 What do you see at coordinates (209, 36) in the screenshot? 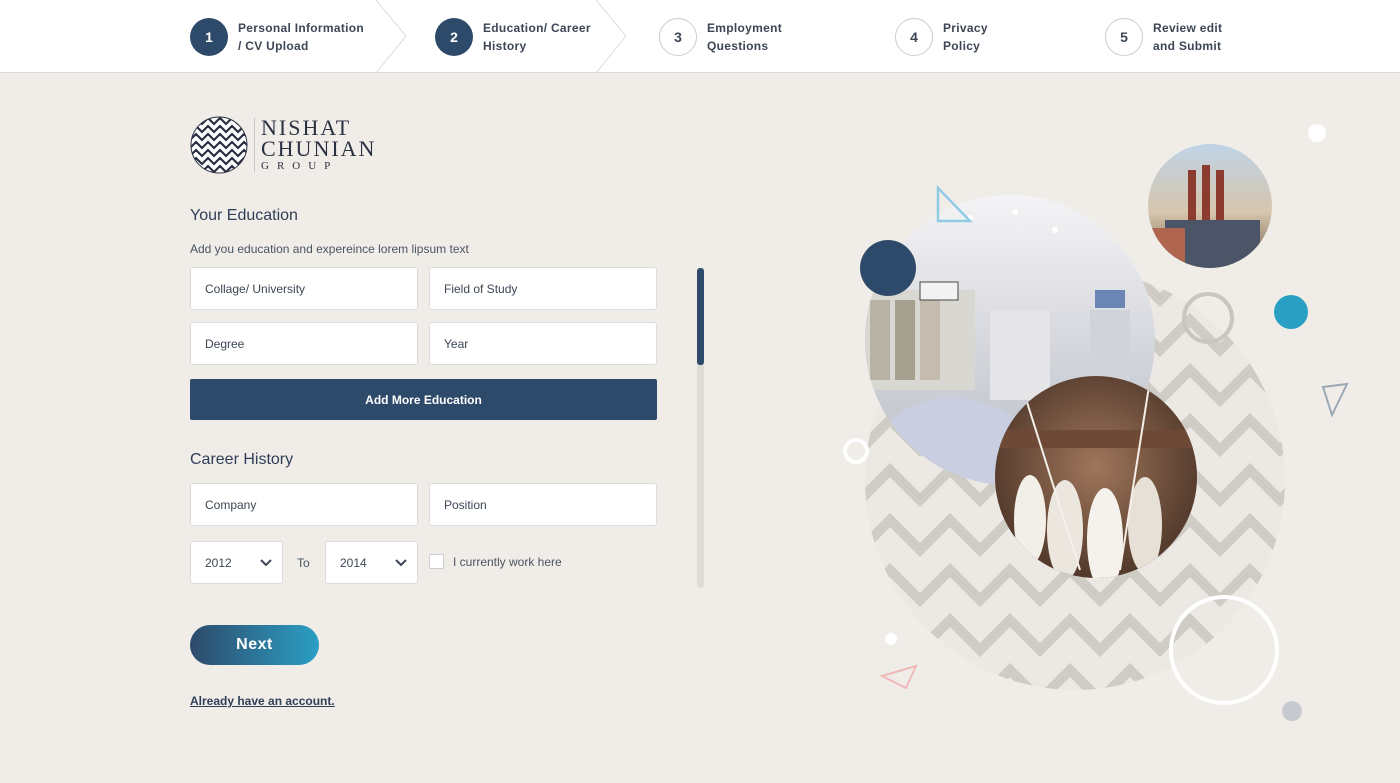
I see `step-number: 1` at bounding box center [209, 36].